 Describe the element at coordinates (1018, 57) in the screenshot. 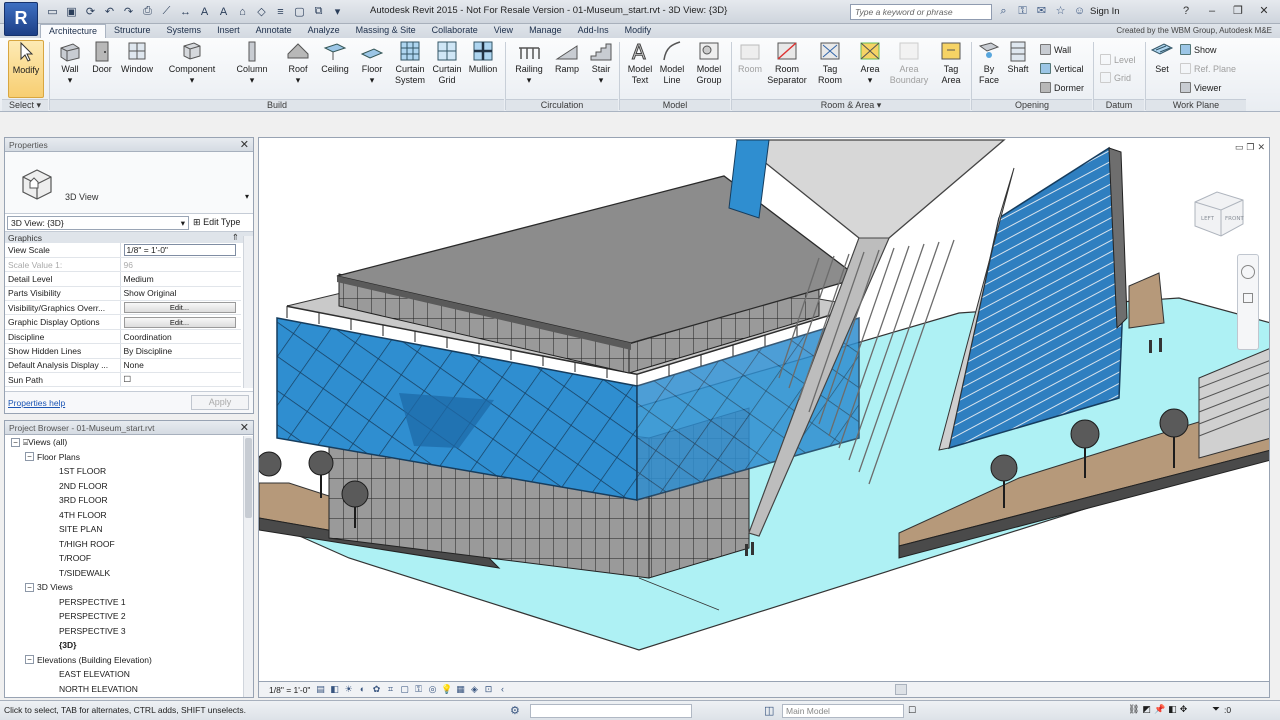

I see `shaft-button: Shaft` at that location.